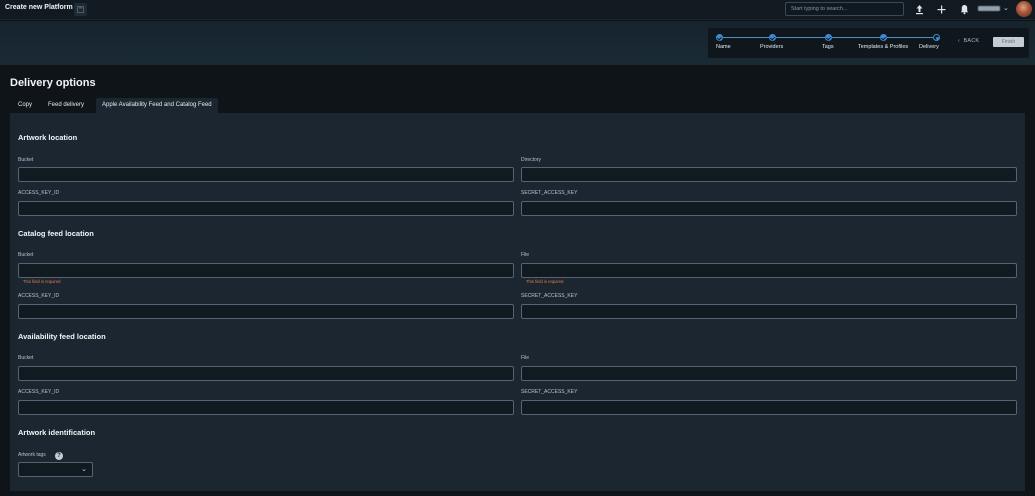 The width and height of the screenshot is (1035, 496). Describe the element at coordinates (26, 255) in the screenshot. I see `catalog-bucket-label: Bucket` at that location.